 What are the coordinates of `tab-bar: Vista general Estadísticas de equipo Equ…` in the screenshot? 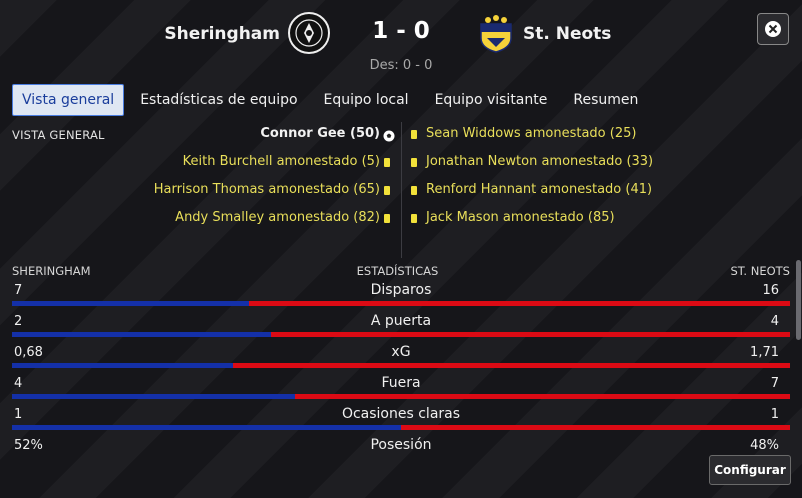 It's located at (333, 100).